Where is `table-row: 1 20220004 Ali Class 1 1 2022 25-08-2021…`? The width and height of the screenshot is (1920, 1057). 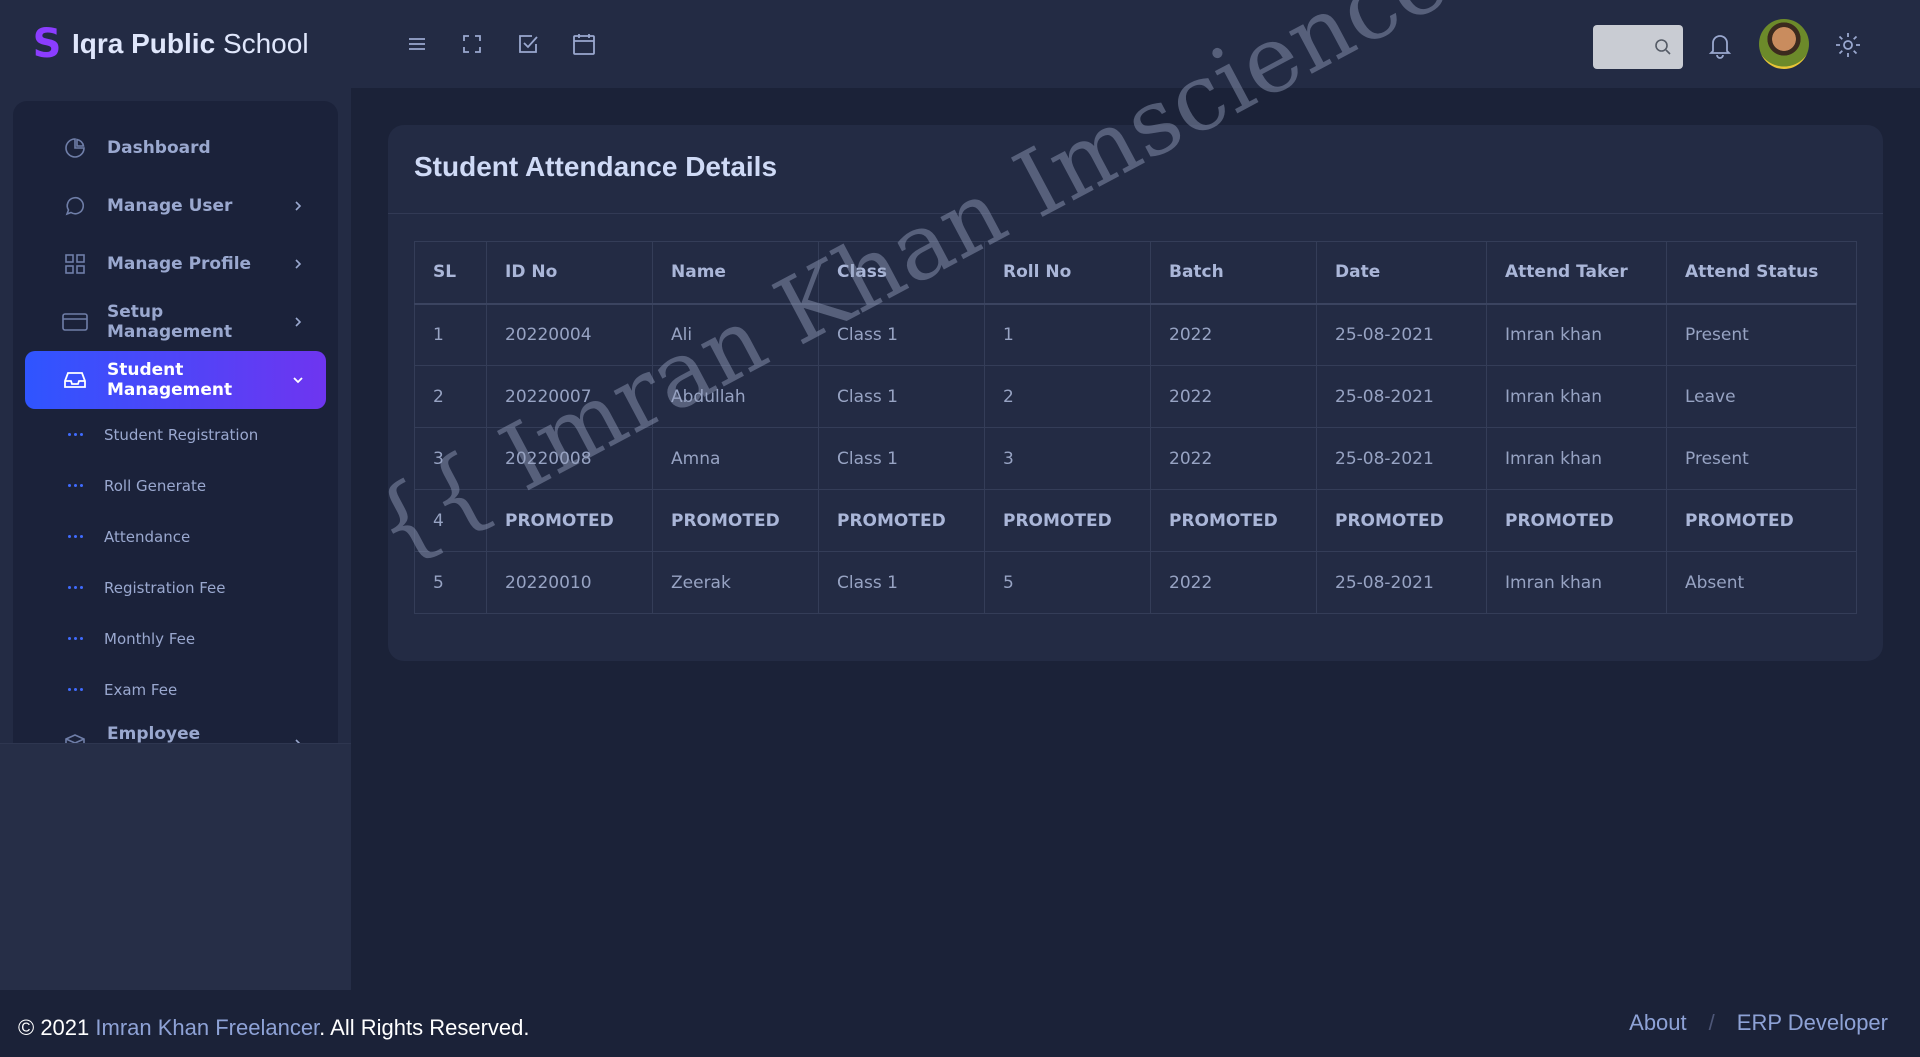
table-row: 1 20220004 Ali Class 1 1 2022 25-08-2021… is located at coordinates (1135, 334).